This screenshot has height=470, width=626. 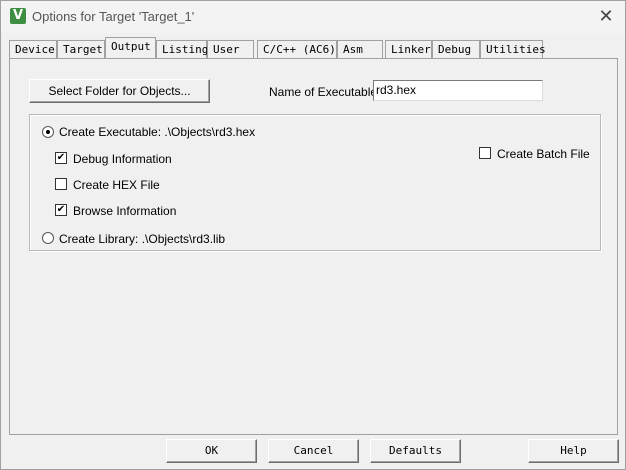 I want to click on app-icon-glyph: V, so click(x=18, y=15).